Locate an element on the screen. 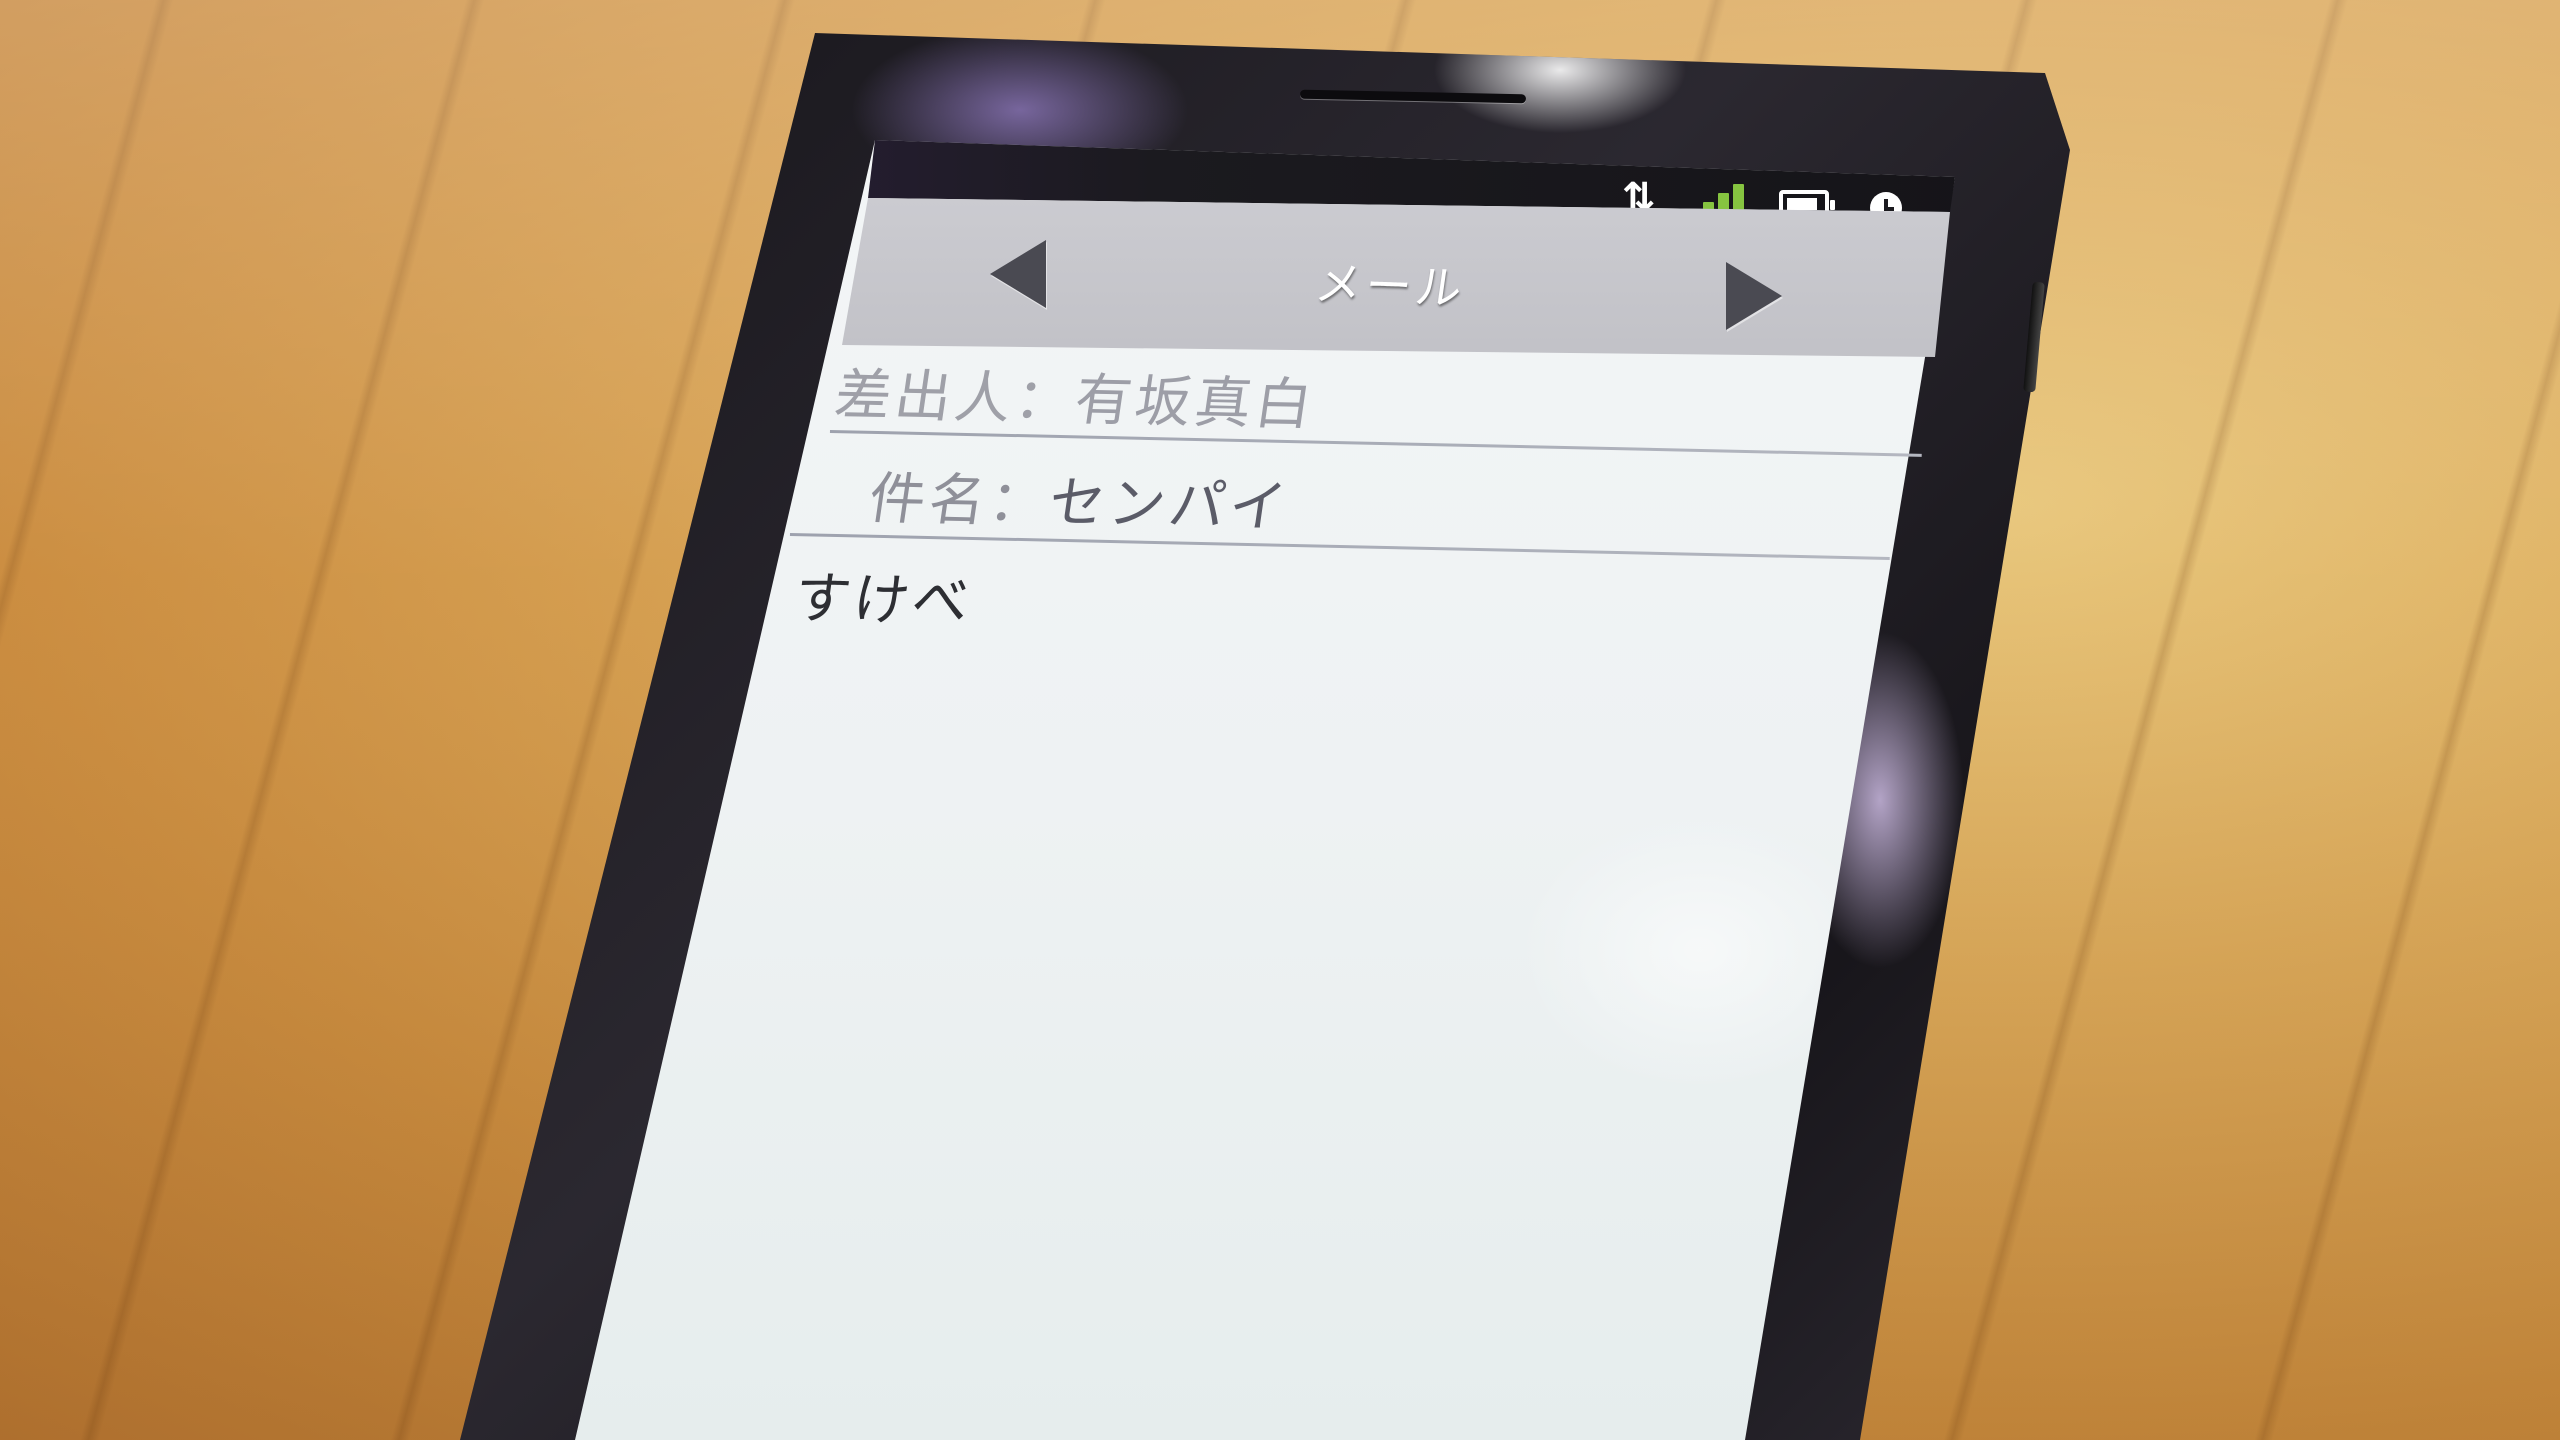 The width and height of the screenshot is (2560, 1440). subject-value: センパイ is located at coordinates (1169, 505).